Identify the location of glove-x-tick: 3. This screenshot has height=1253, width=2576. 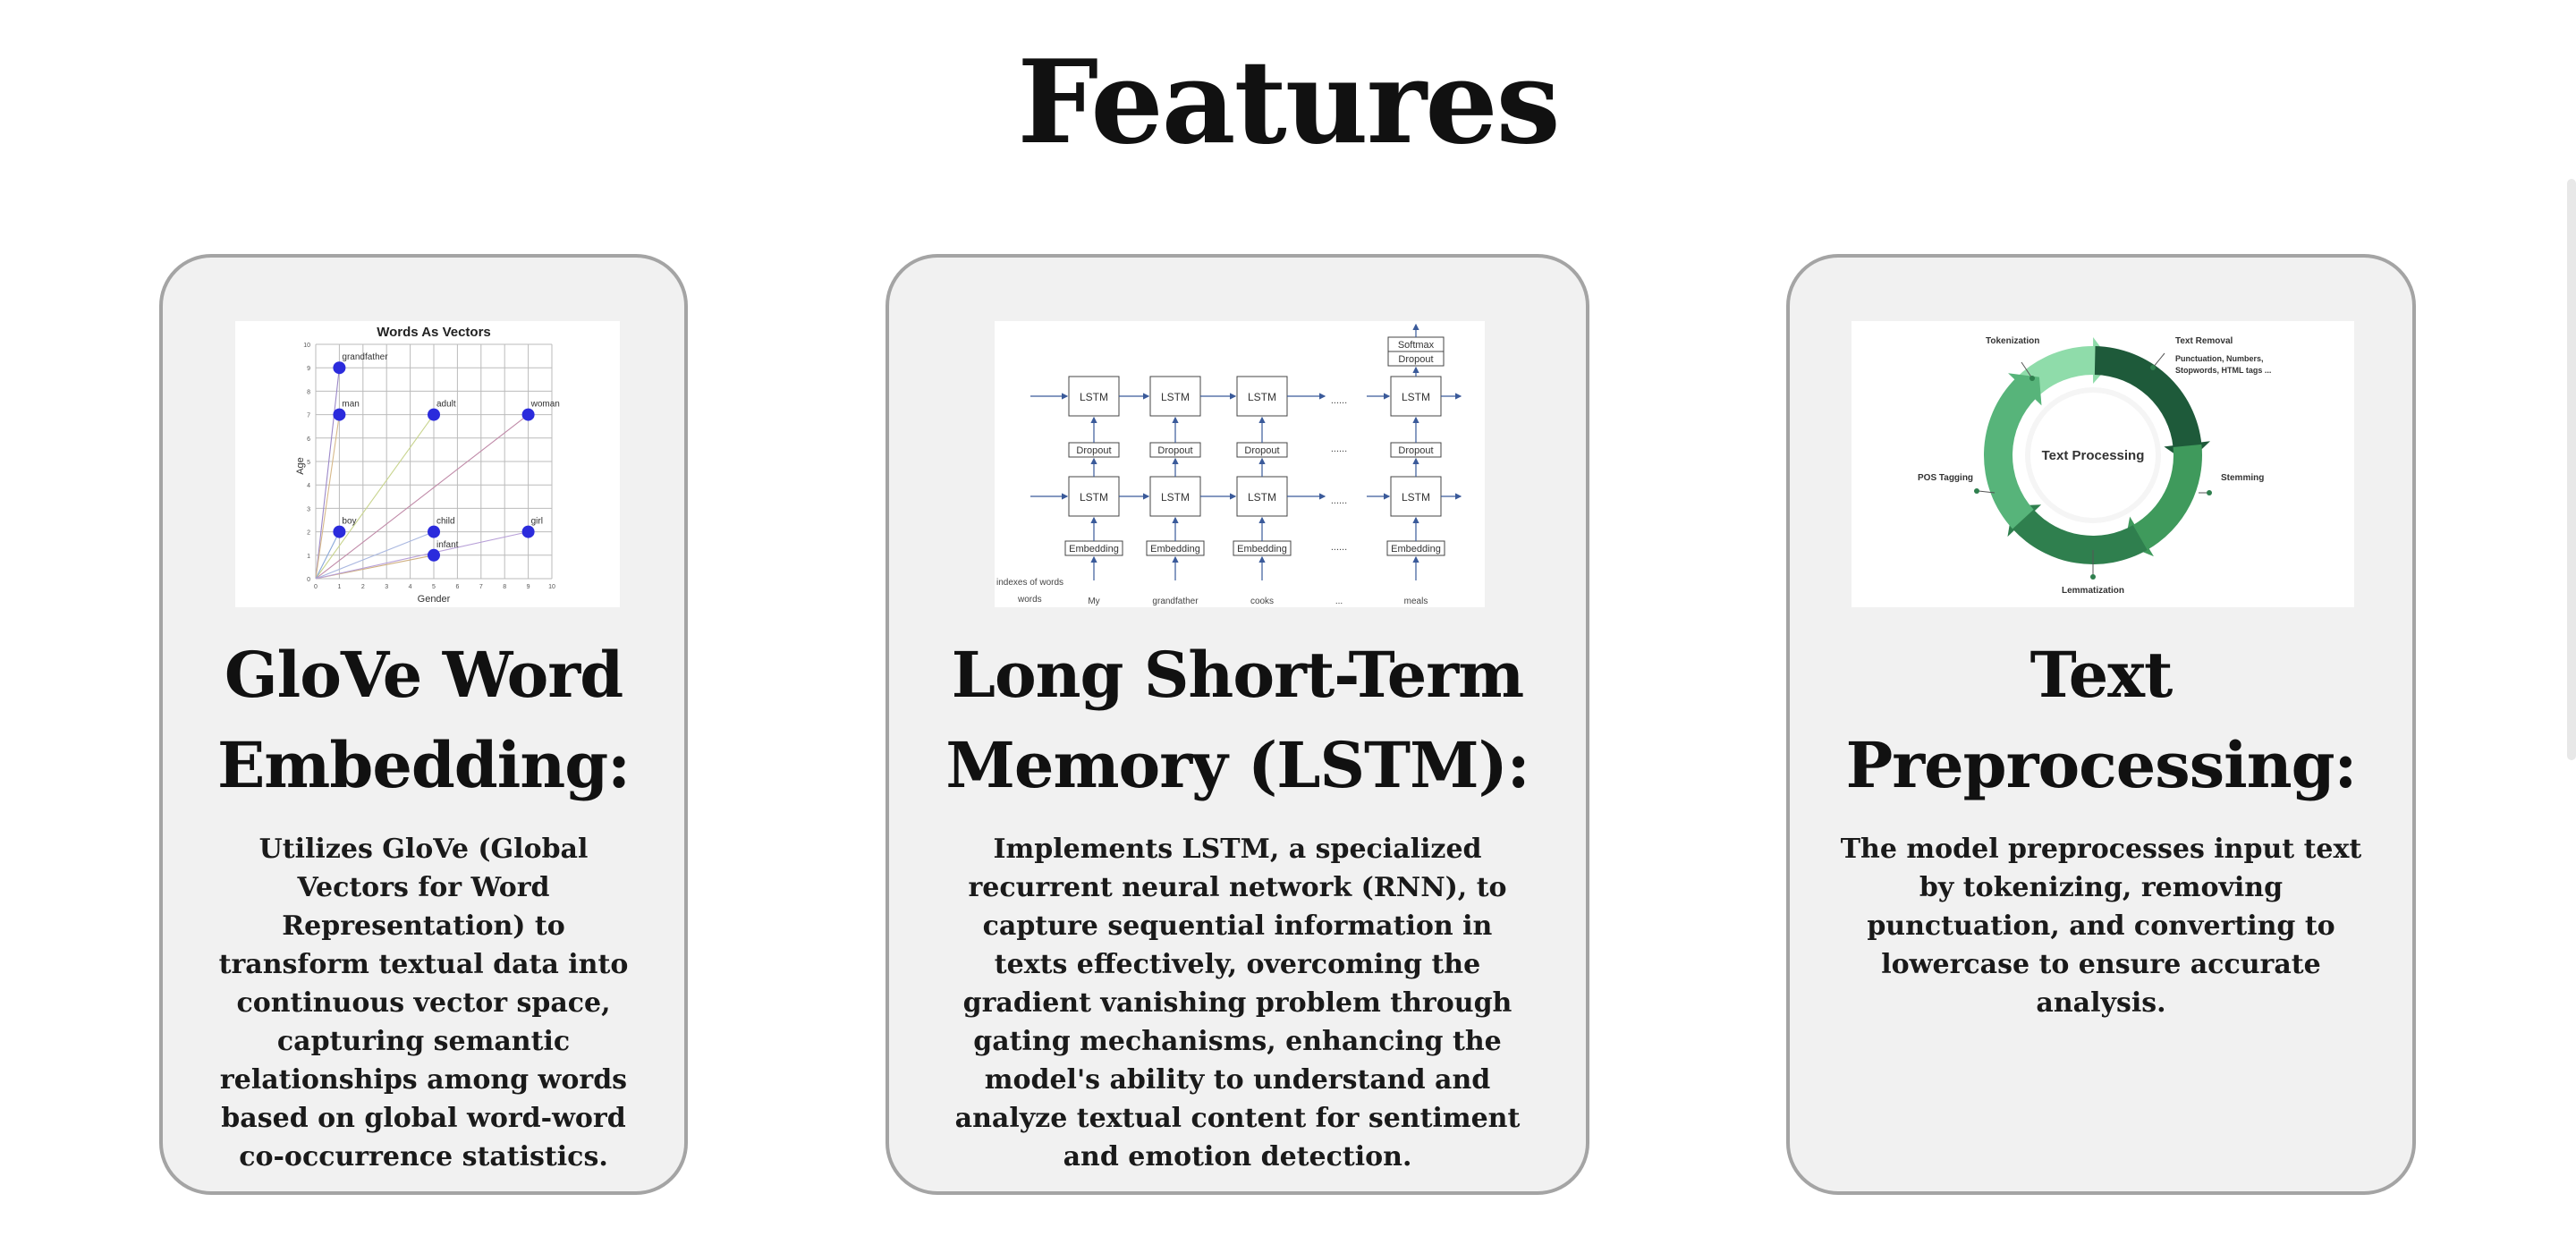
(386, 587).